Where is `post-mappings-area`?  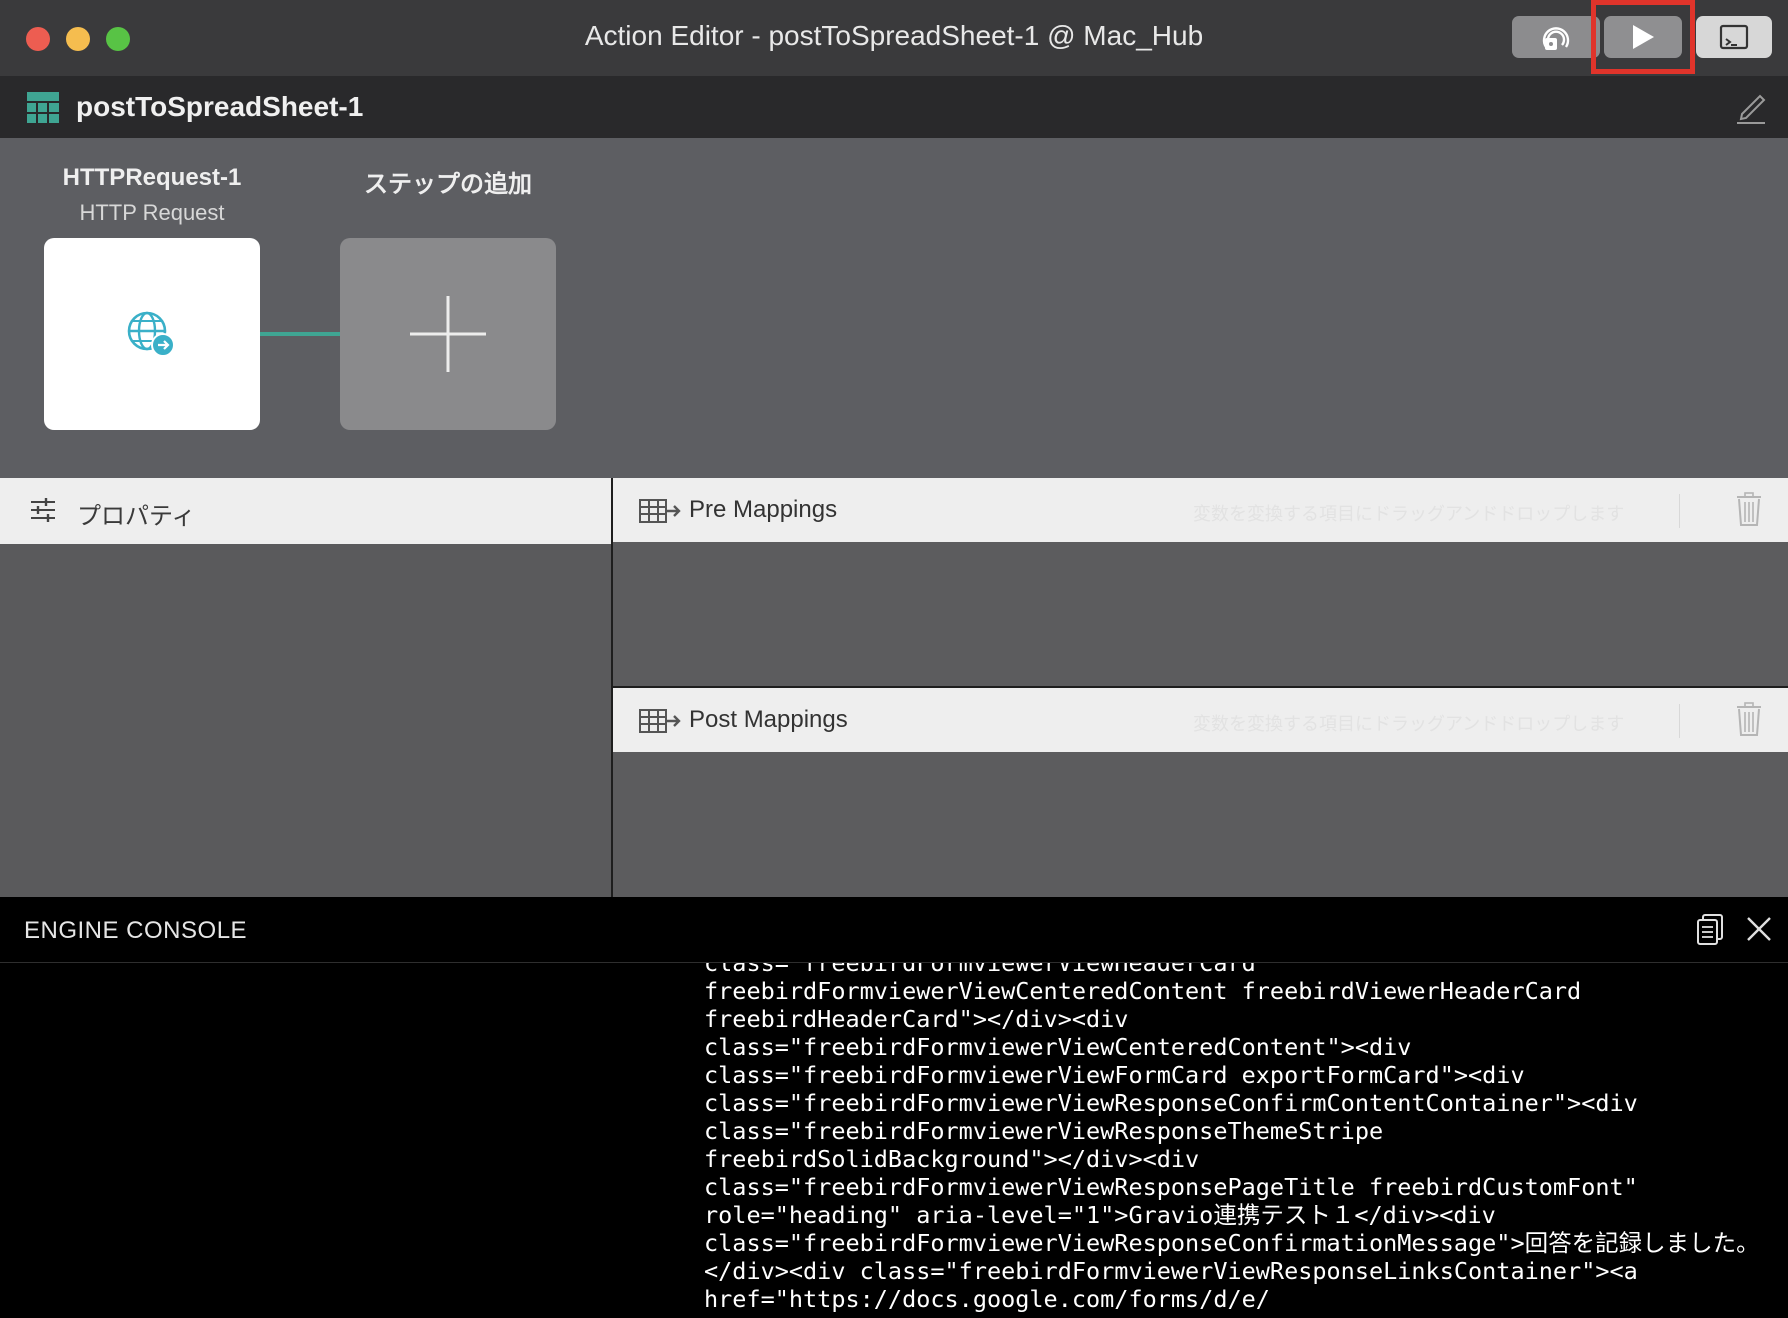 post-mappings-area is located at coordinates (1200, 824).